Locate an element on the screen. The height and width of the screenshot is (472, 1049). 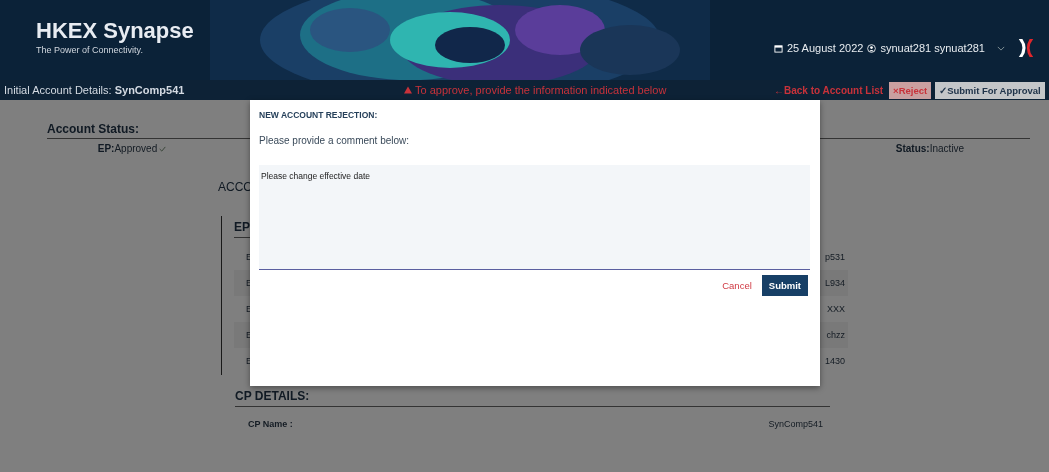
logo-icon is located at coordinates (1026, 48).